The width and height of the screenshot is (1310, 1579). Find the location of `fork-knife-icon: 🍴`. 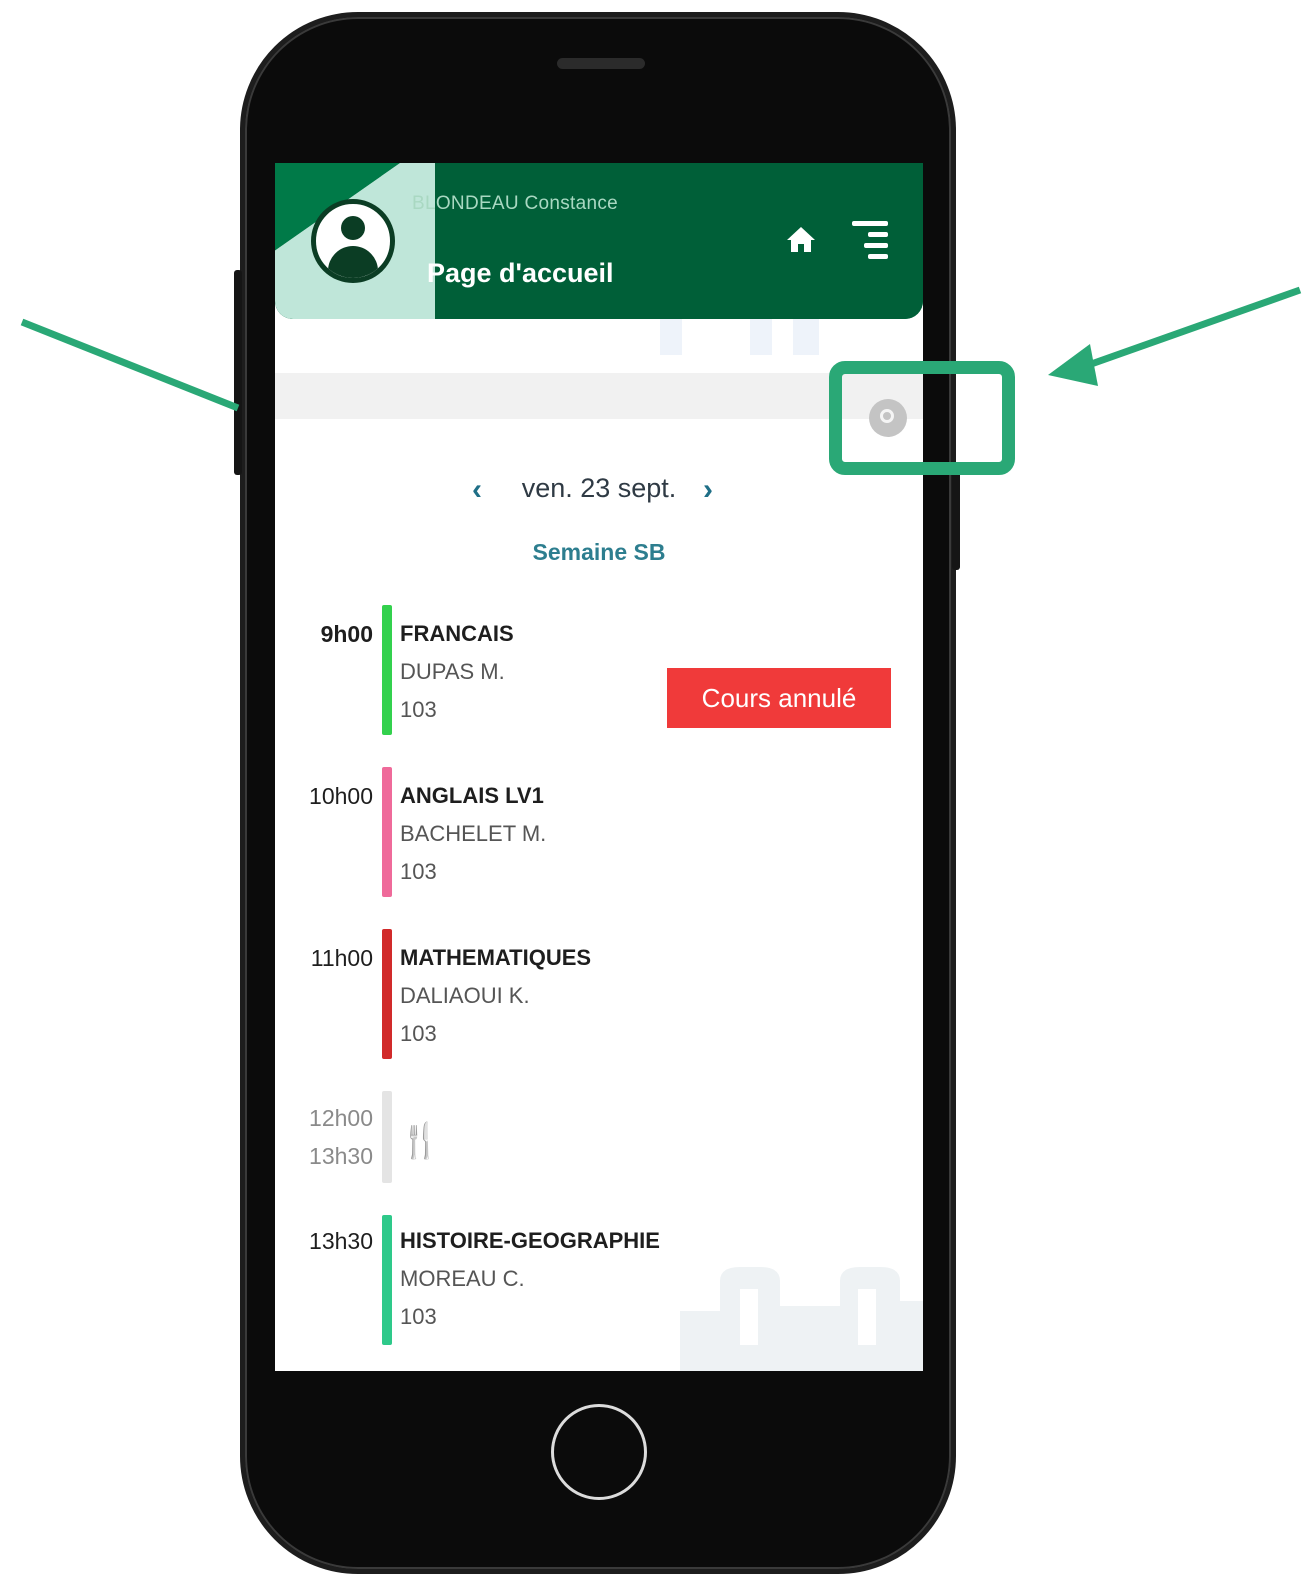

fork-knife-icon: 🍴 is located at coordinates (420, 1141).